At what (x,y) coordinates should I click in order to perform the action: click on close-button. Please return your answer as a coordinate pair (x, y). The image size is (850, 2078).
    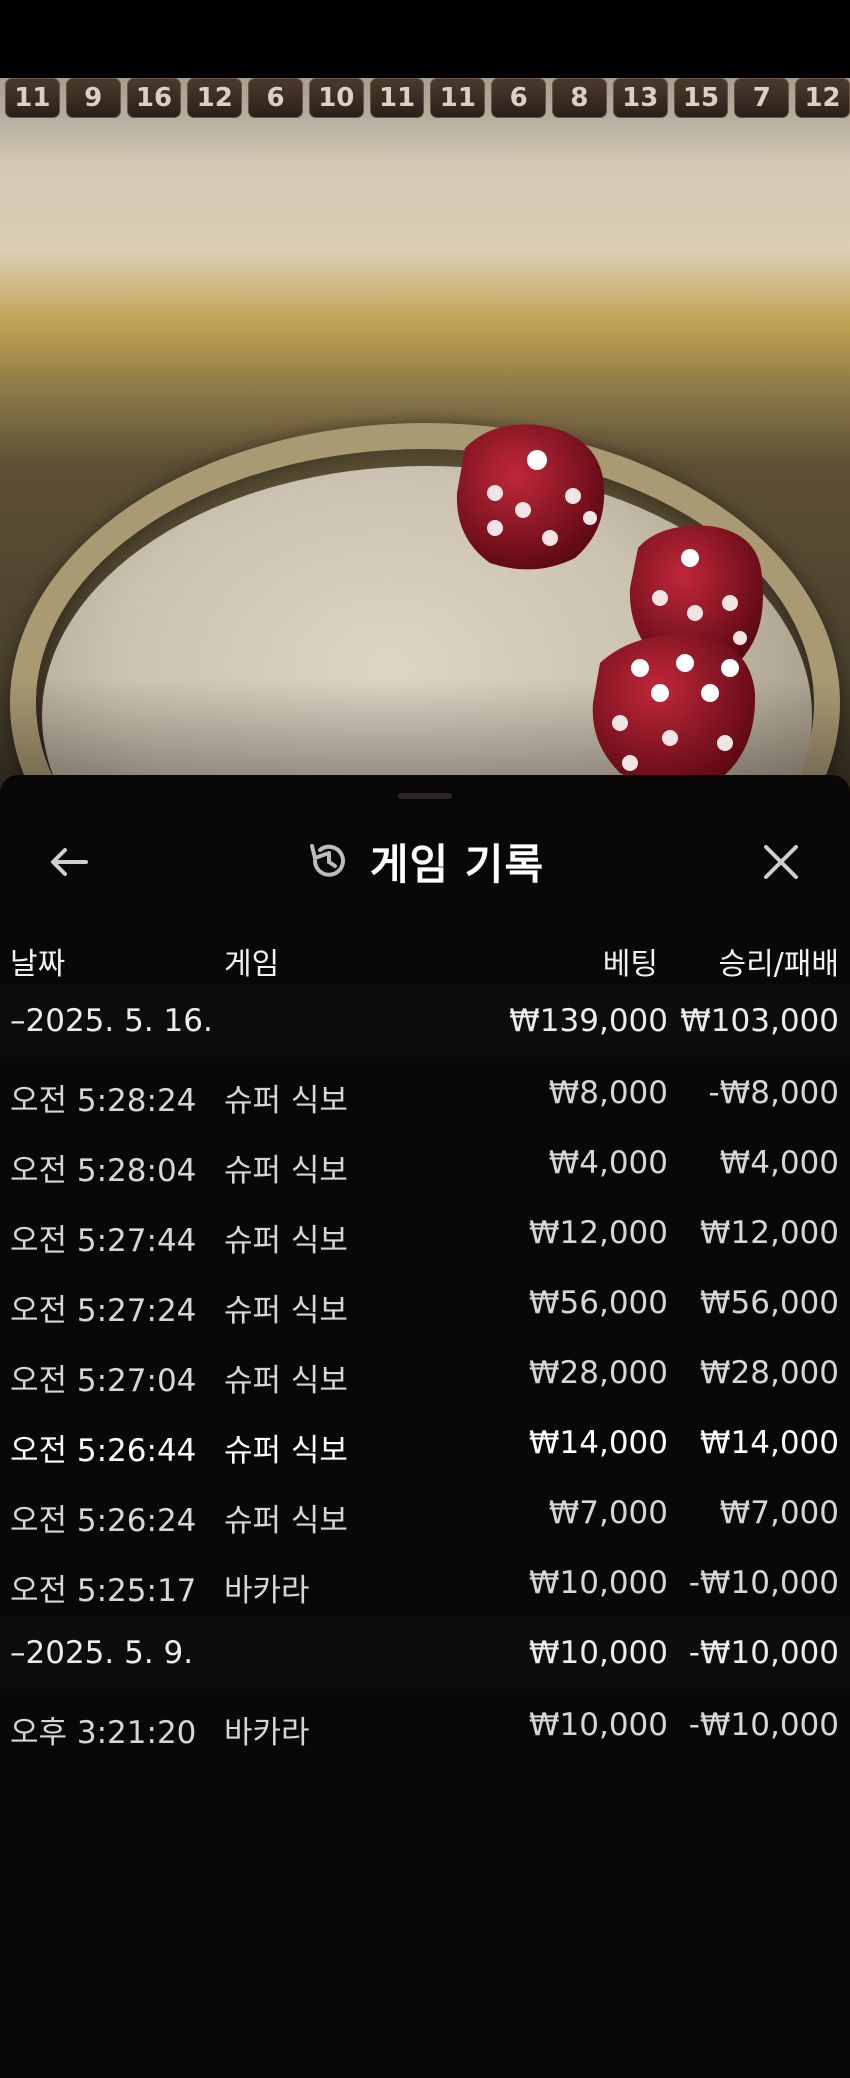
    Looking at the image, I should click on (781, 862).